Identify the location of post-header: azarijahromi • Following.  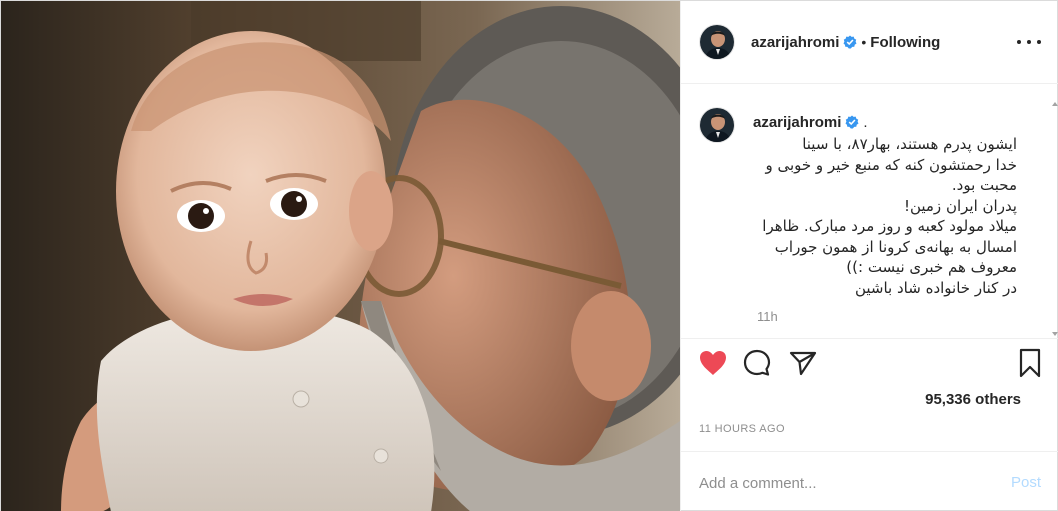
(869, 42).